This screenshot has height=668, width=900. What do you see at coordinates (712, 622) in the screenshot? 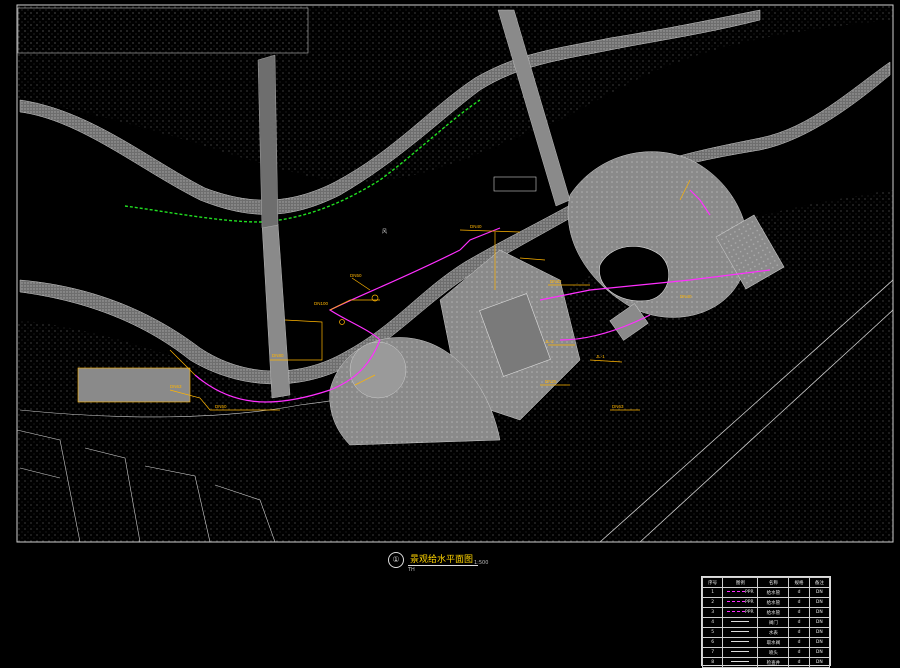
I see `legend-cell: 4` at bounding box center [712, 622].